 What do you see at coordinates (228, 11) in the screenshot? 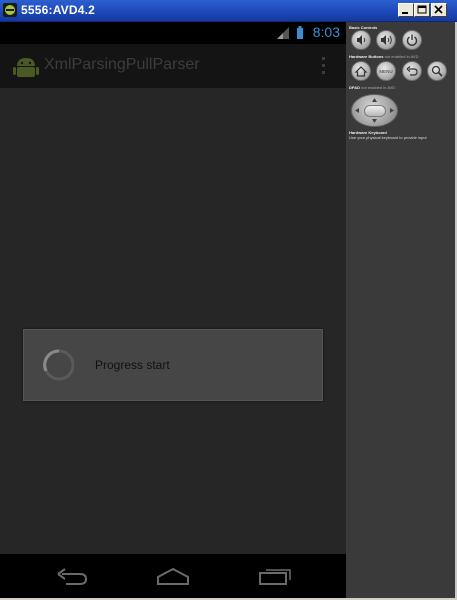
I see `window-title-bar: 5556:AVD4.2` at bounding box center [228, 11].